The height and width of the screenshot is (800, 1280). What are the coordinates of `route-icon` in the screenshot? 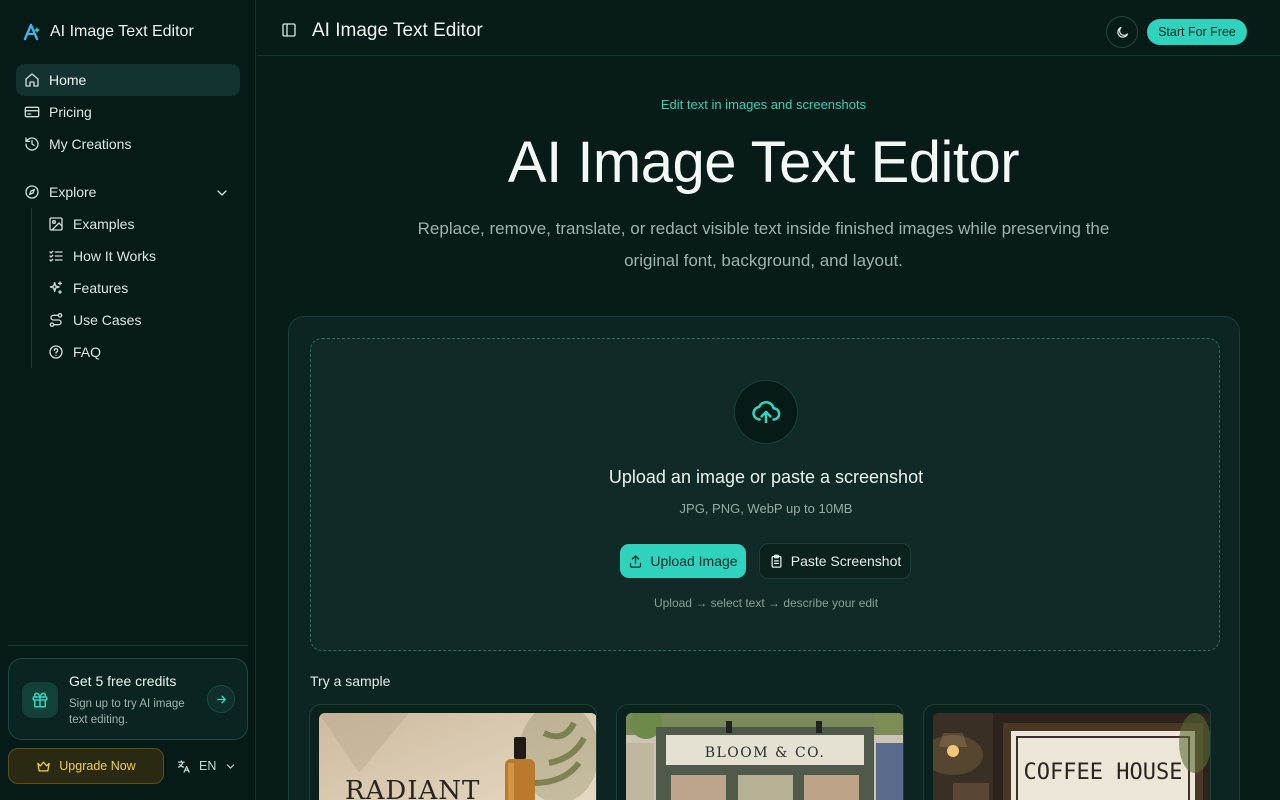 It's located at (56, 320).